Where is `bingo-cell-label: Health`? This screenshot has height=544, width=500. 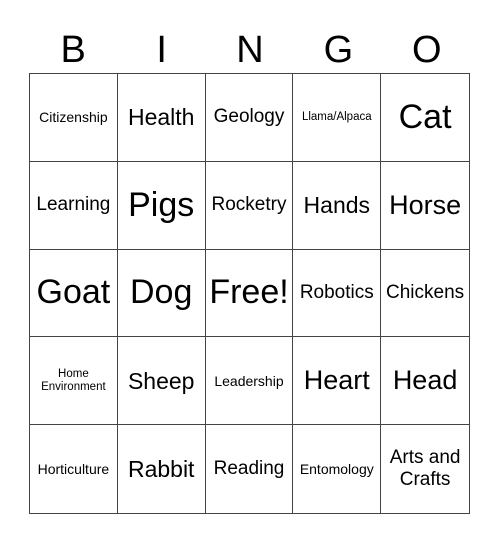 bingo-cell-label: Health is located at coordinates (161, 117).